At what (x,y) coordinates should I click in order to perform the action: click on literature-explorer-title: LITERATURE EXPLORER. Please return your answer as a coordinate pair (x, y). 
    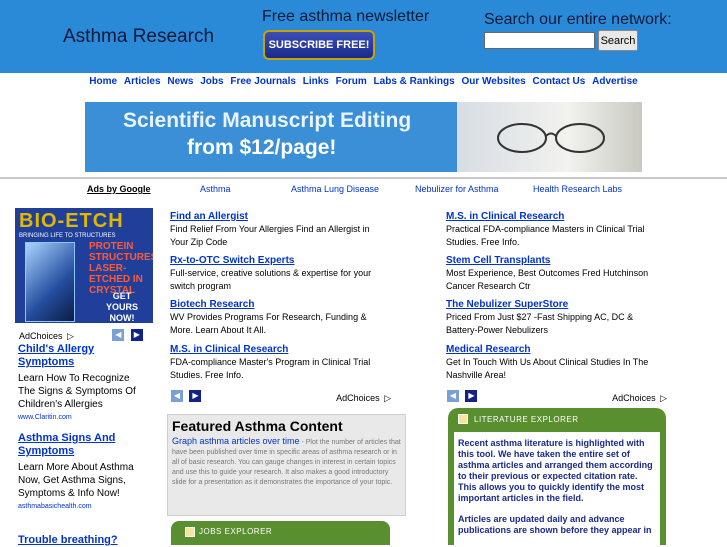
    Looking at the image, I should click on (526, 419).